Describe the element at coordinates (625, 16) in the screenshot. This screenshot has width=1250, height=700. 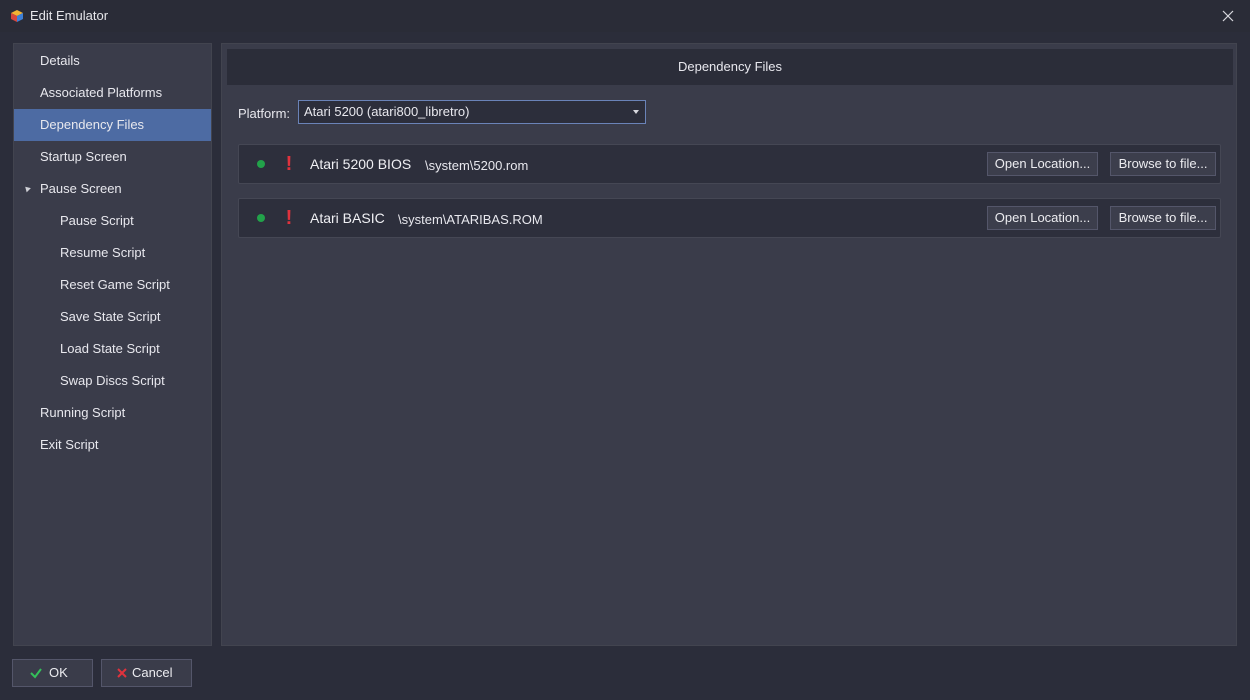
I see `title-bar: Edit Emulator` at that location.